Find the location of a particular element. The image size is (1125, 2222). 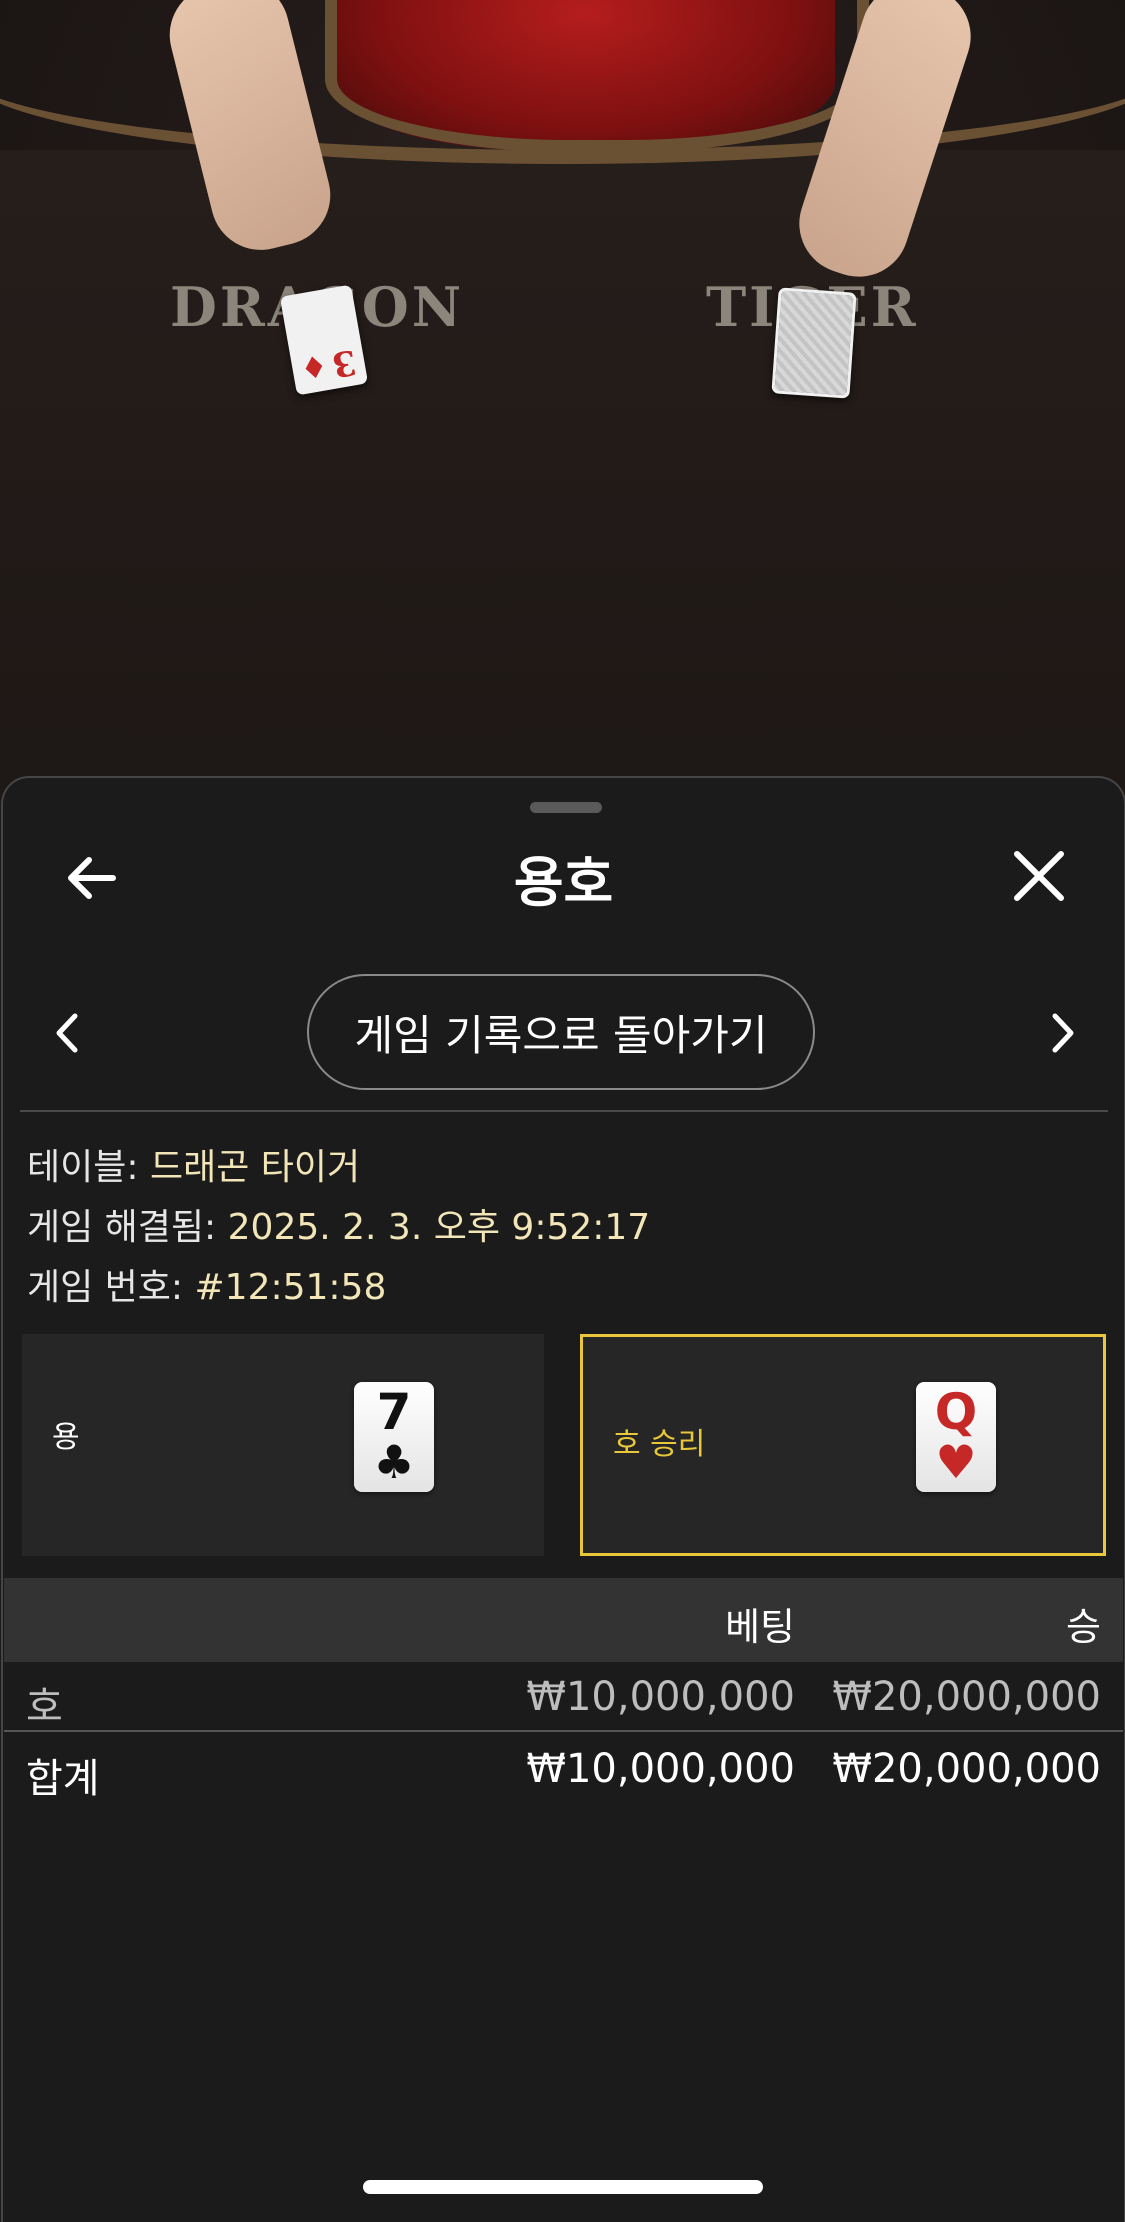

dragon-card-rank: 7 is located at coordinates (394, 1412).